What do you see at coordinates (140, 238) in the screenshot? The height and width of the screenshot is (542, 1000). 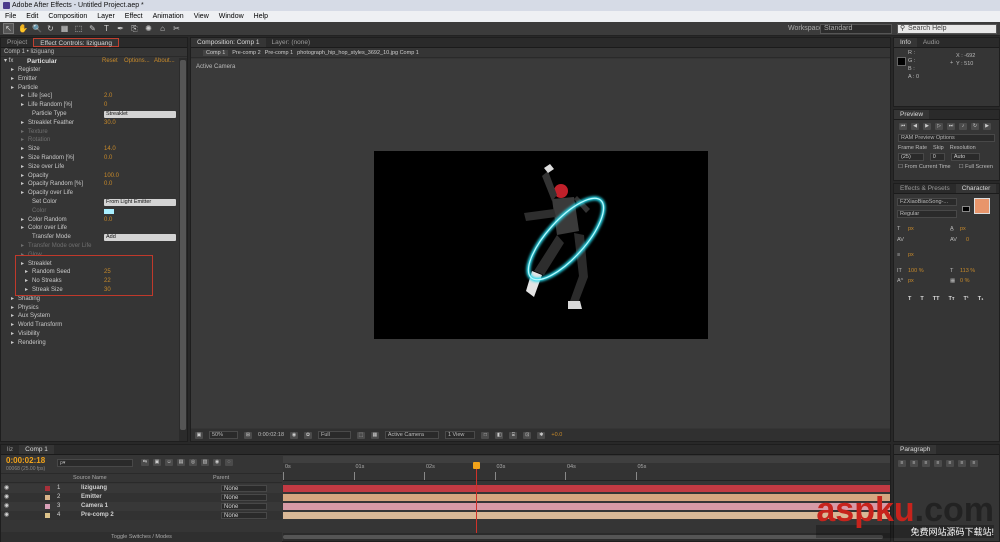 I see `effect-row-select: Add` at bounding box center [140, 238].